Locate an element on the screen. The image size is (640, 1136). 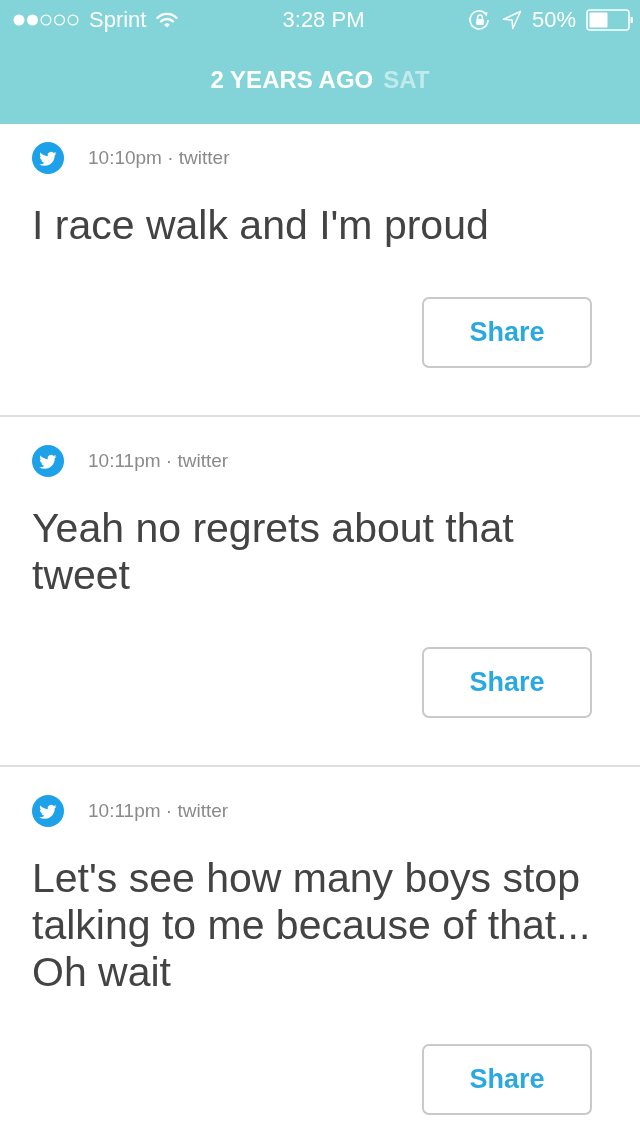
carrier-name: Sprint is located at coordinates (118, 20).